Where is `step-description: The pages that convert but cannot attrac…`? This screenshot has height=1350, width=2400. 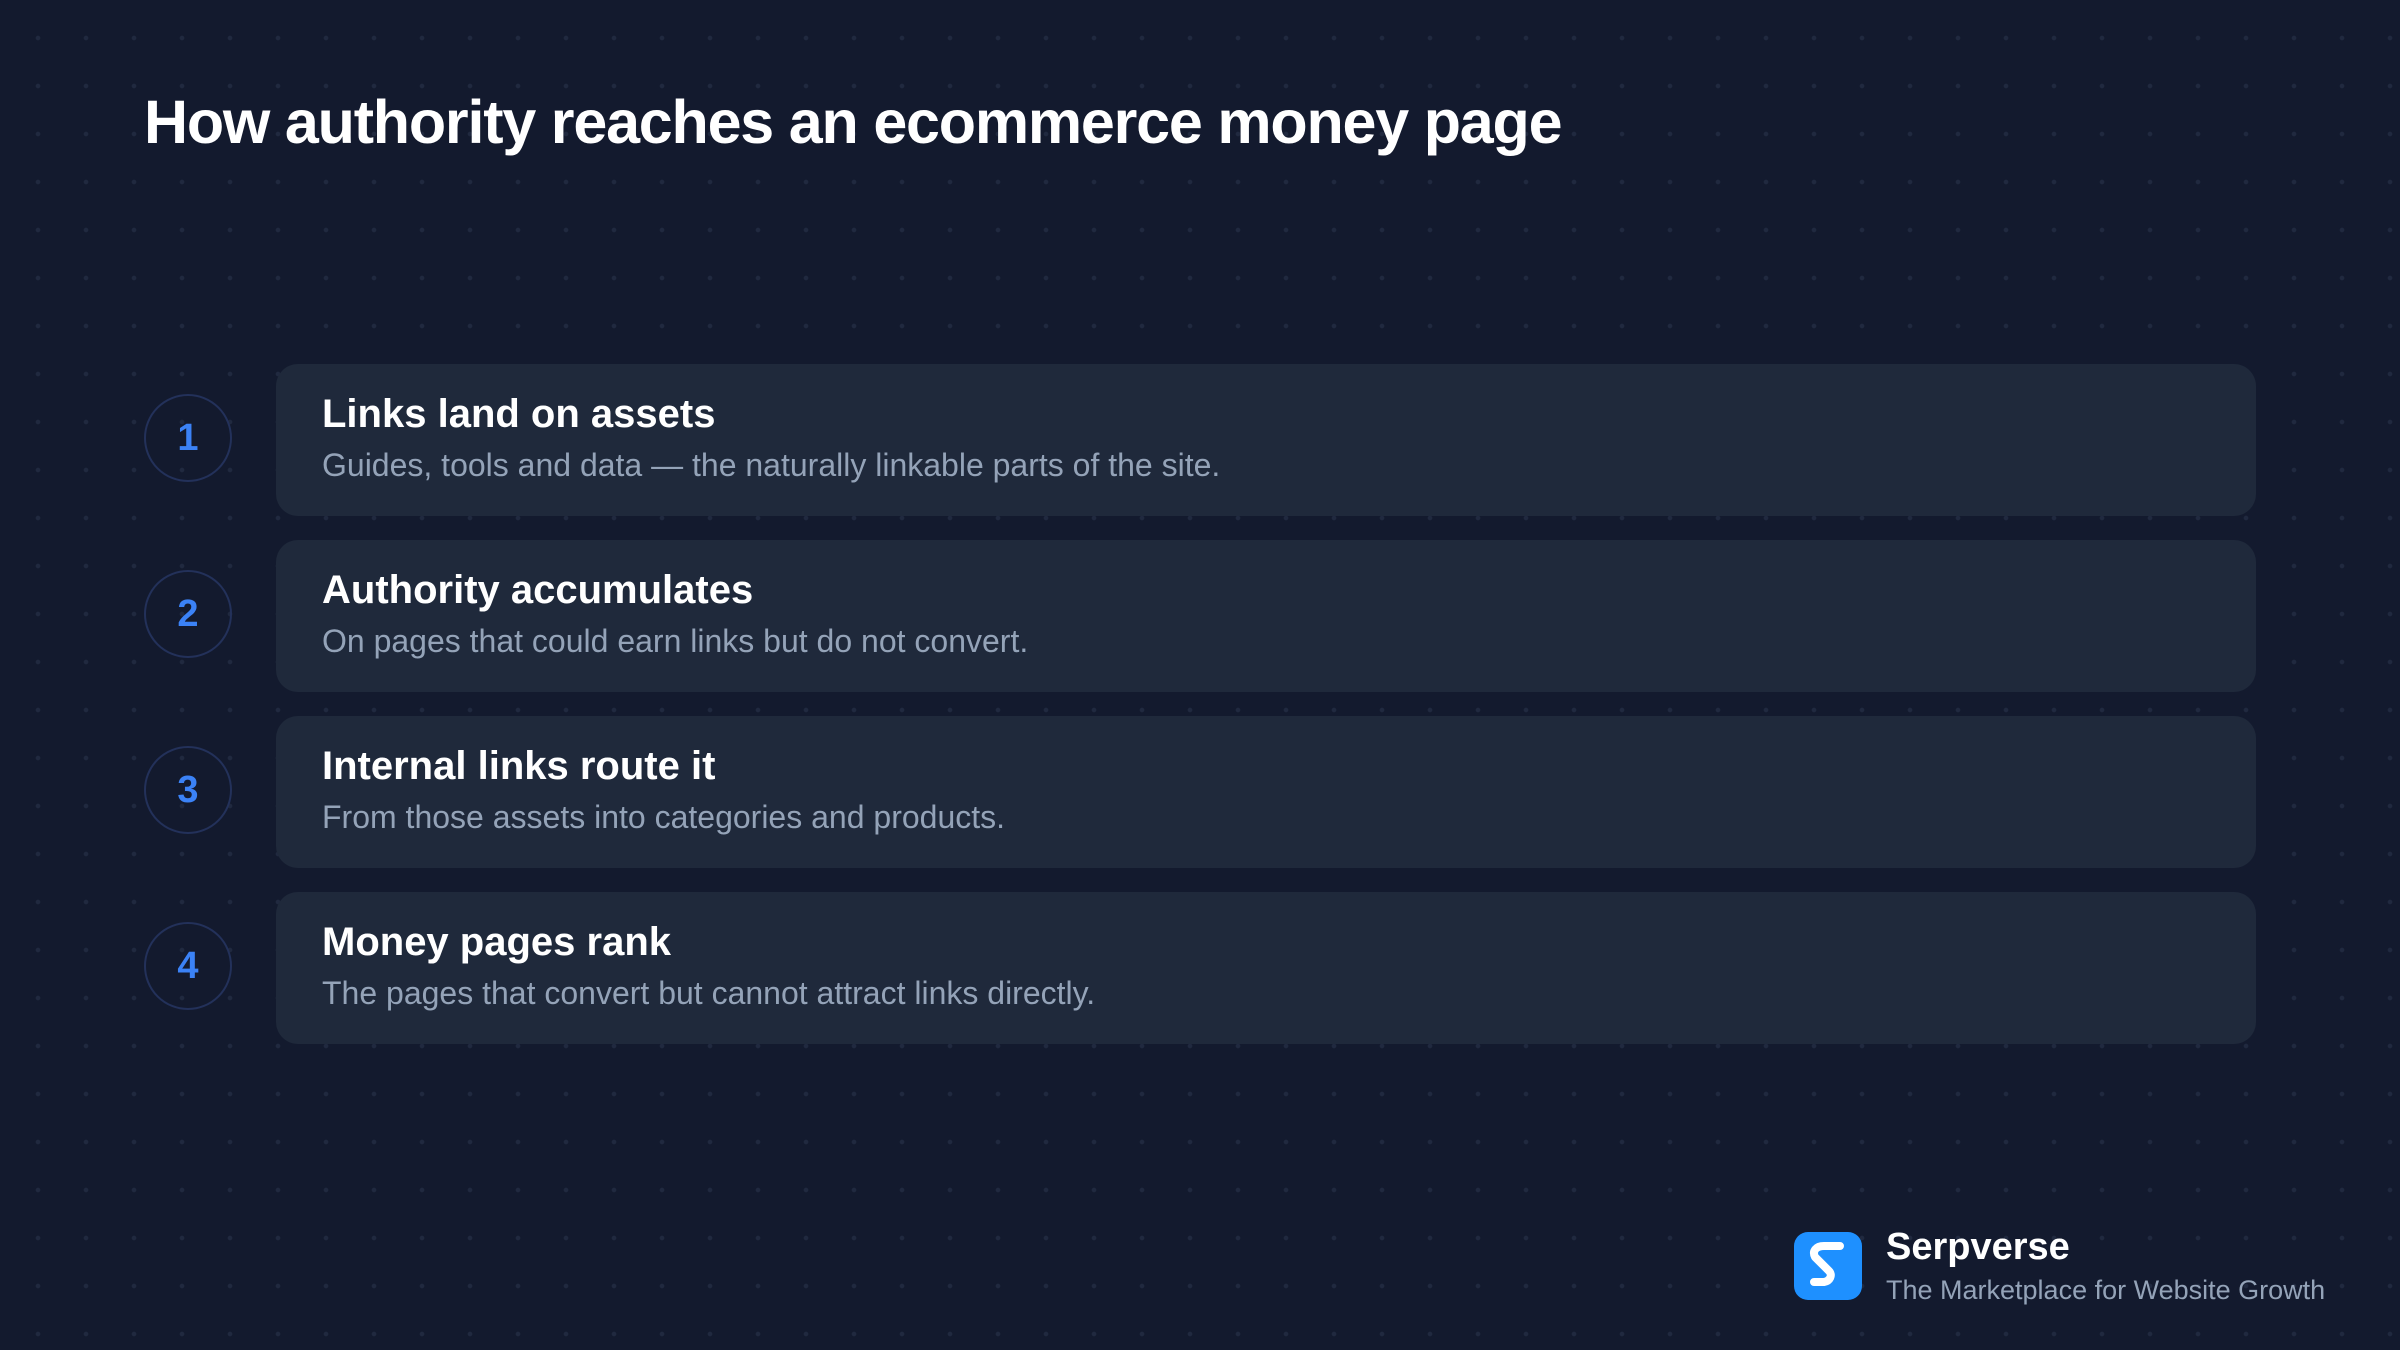
step-description: The pages that convert but cannot attrac… is located at coordinates (709, 993).